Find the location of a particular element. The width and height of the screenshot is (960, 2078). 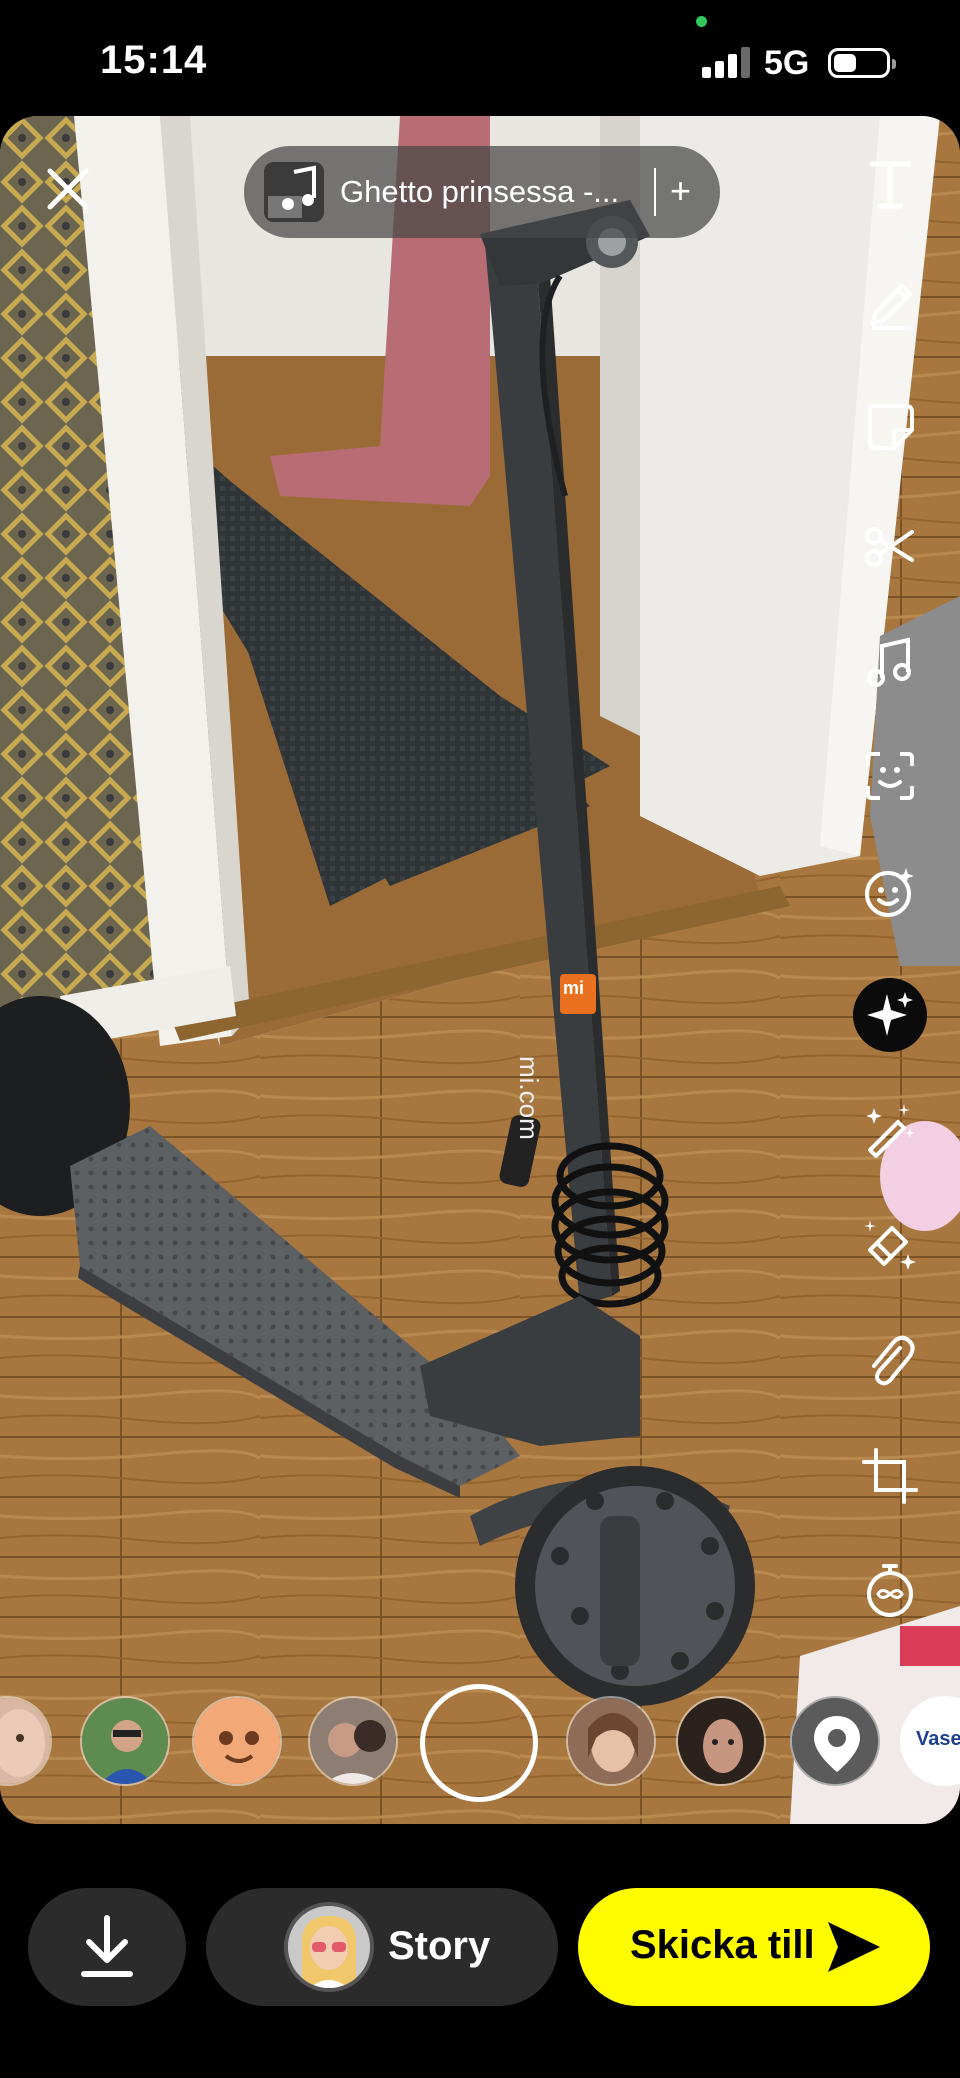

status-bar: 15:14 5G is located at coordinates (480, 58).